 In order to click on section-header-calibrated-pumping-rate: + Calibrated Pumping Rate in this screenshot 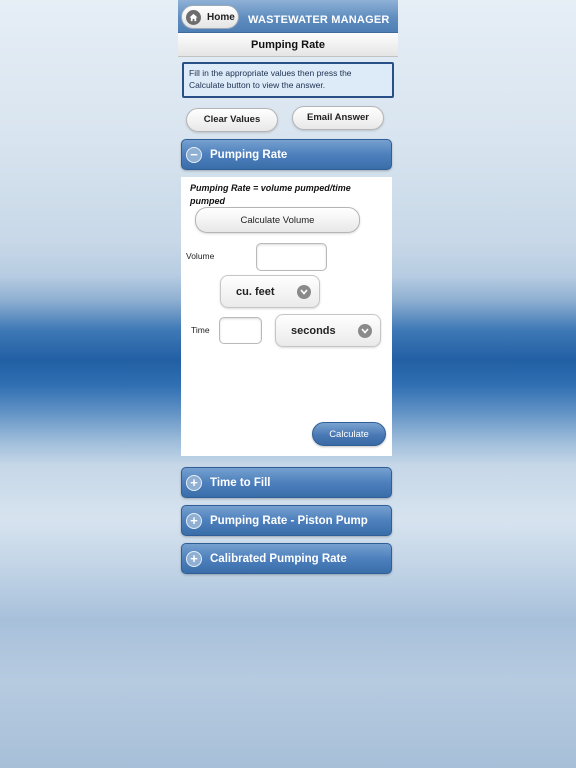, I will do `click(286, 558)`.